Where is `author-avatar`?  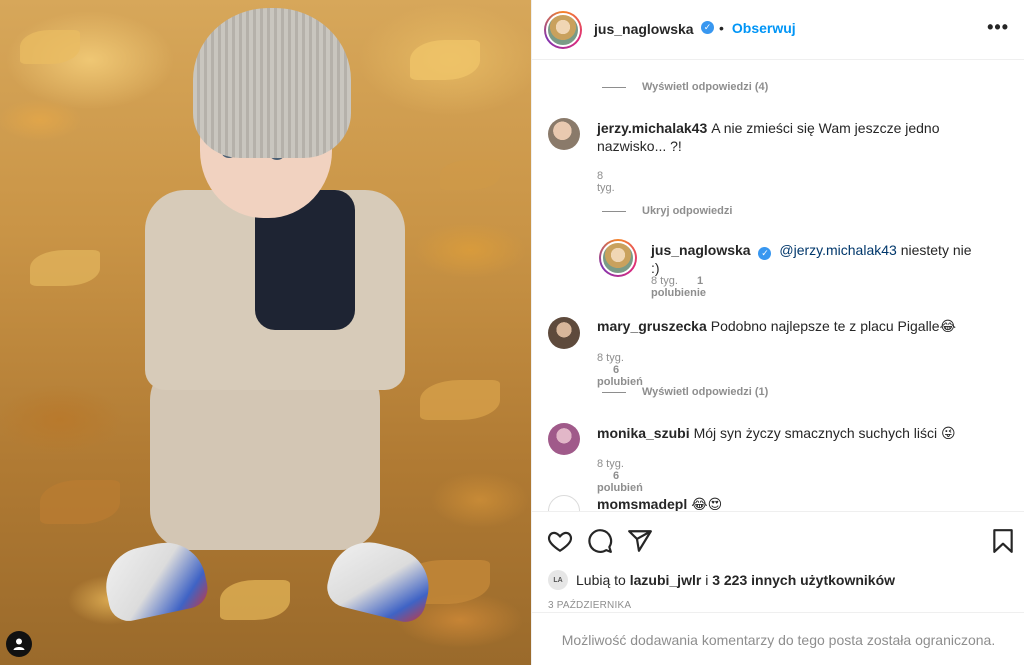 author-avatar is located at coordinates (563, 30).